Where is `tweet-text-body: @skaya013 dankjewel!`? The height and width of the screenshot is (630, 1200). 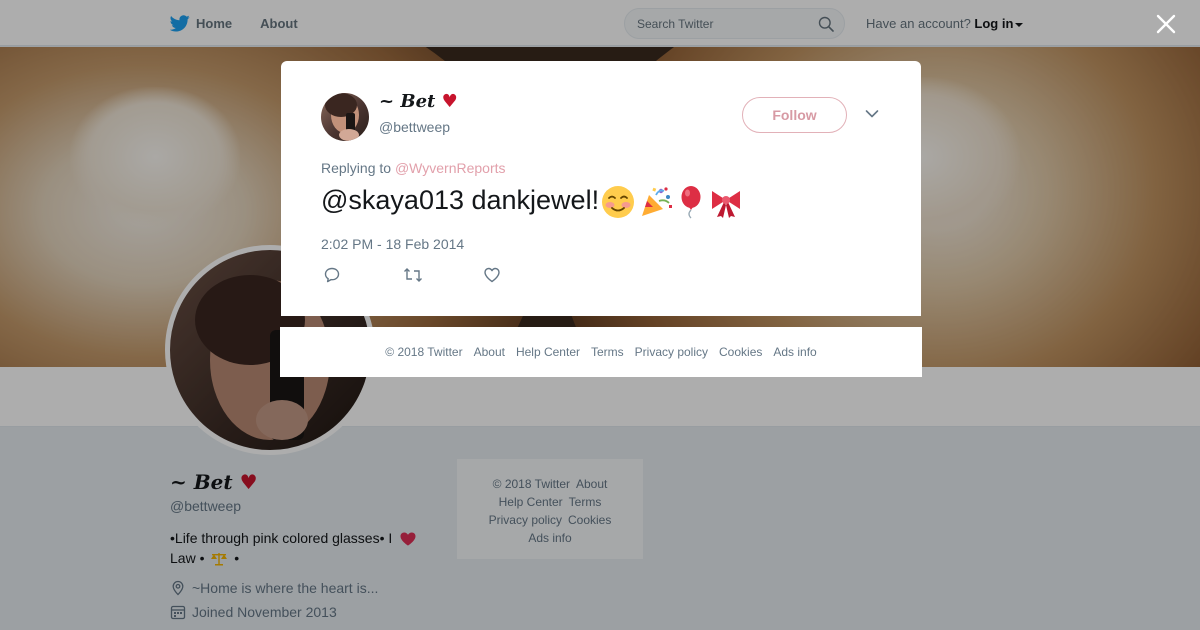
tweet-text-body: @skaya013 dankjewel! is located at coordinates (460, 200).